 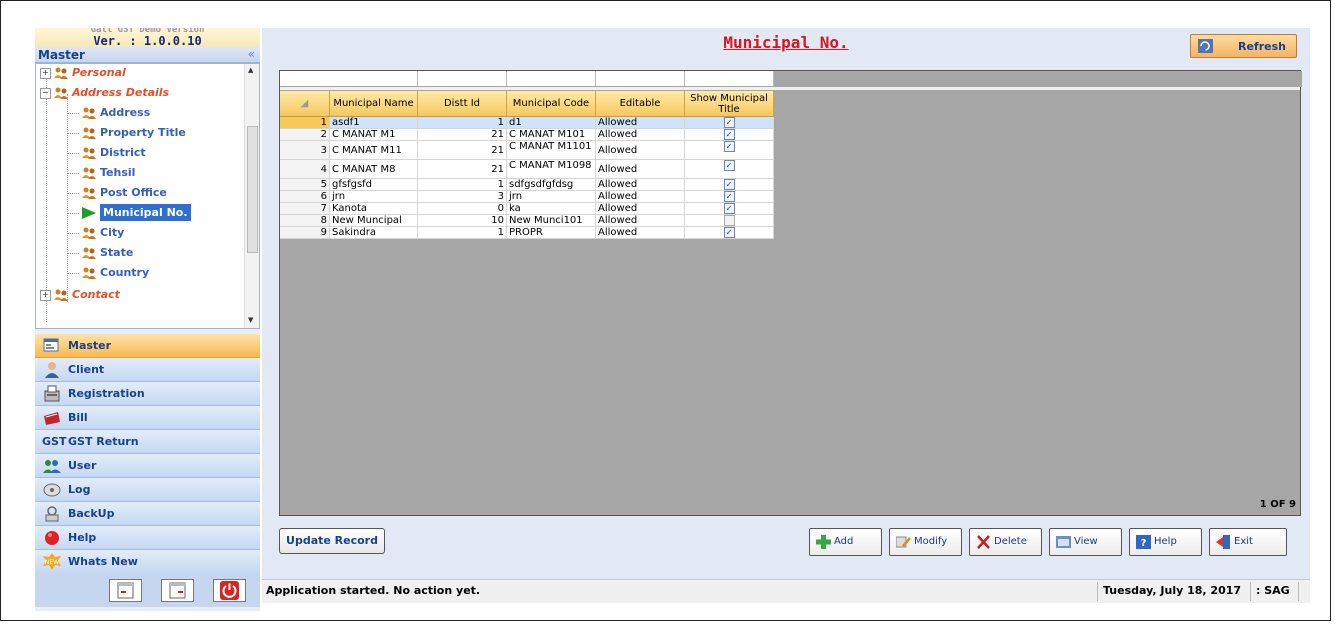 What do you see at coordinates (374, 233) in the screenshot?
I see `municipal-name-cell: Sakindra` at bounding box center [374, 233].